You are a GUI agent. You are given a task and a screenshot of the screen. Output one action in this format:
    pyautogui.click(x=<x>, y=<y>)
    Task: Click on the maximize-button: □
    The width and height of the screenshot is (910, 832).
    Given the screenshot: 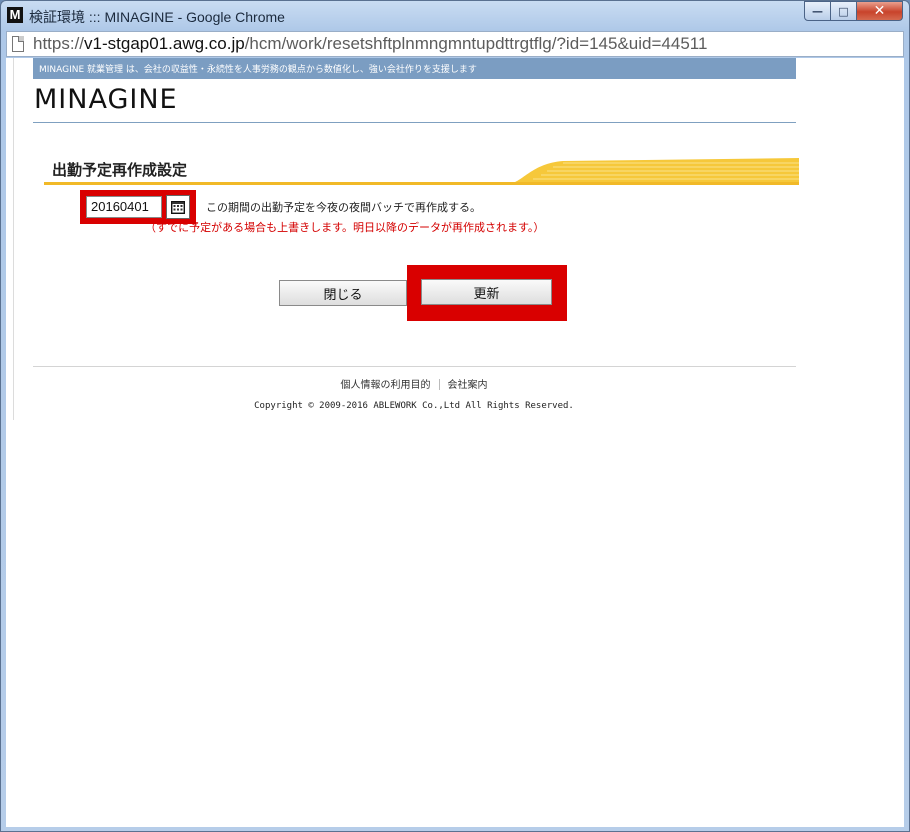 What is the action you would take?
    pyautogui.click(x=844, y=11)
    